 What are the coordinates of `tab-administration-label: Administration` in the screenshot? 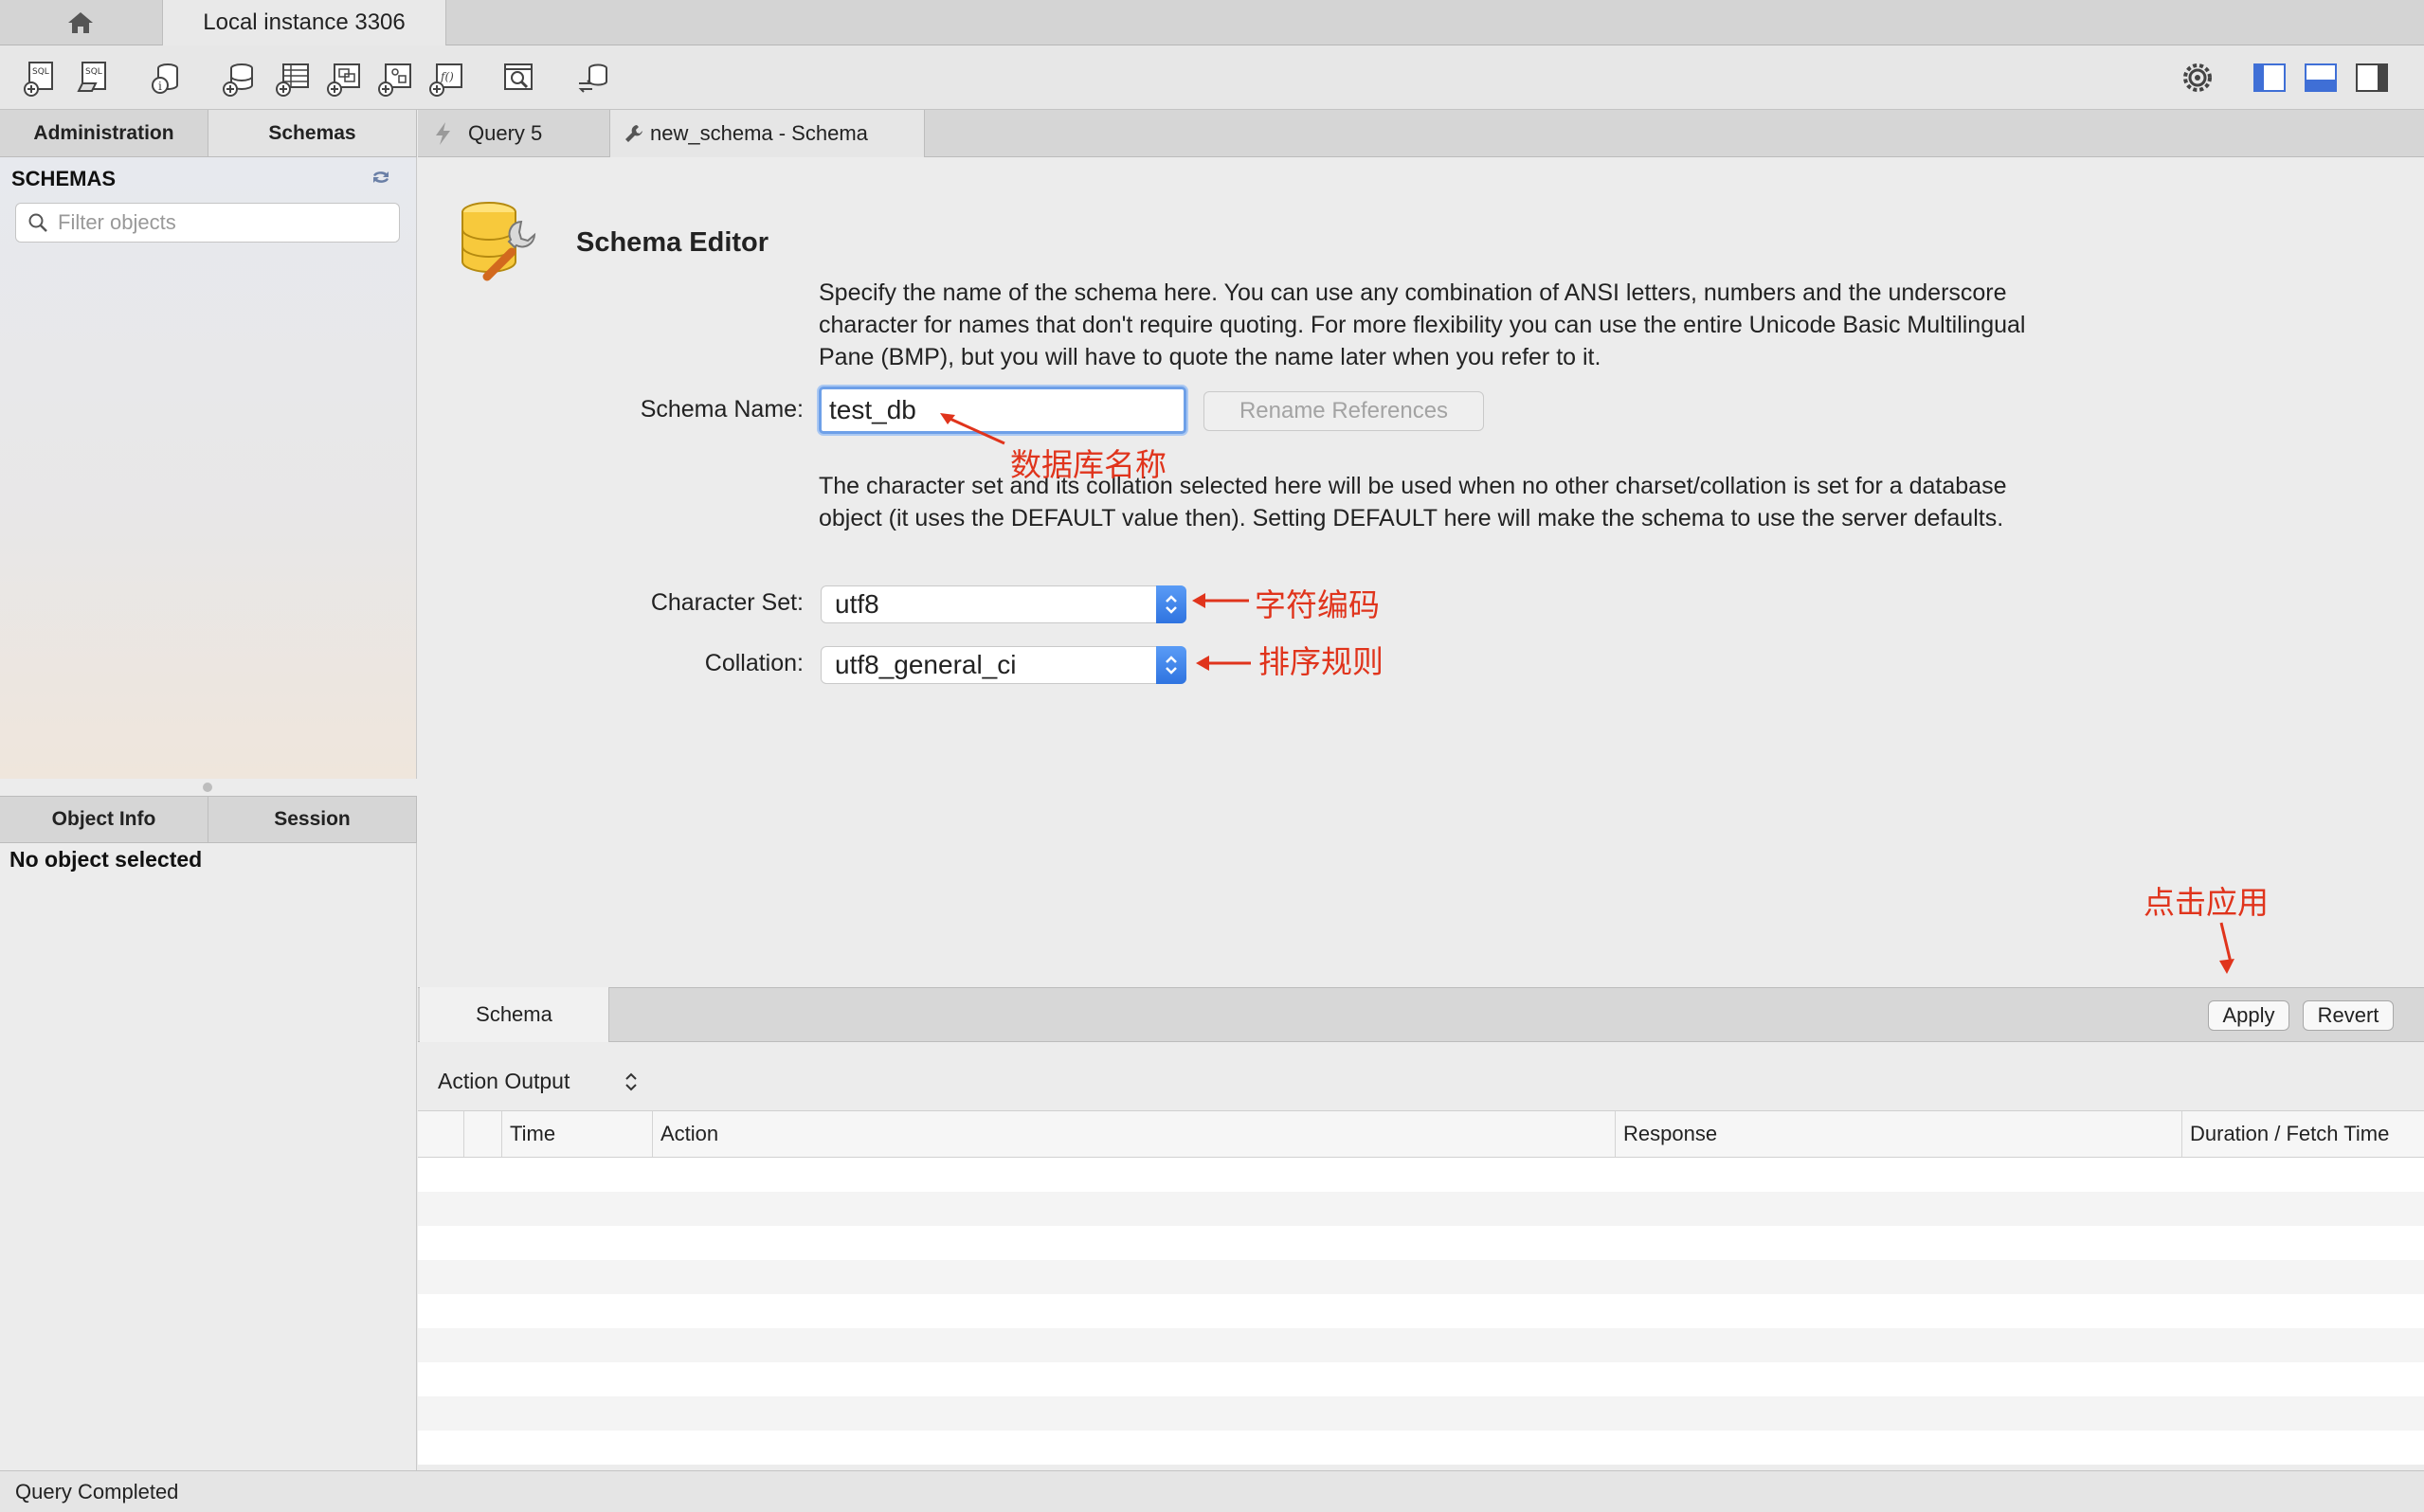 It's located at (103, 132).